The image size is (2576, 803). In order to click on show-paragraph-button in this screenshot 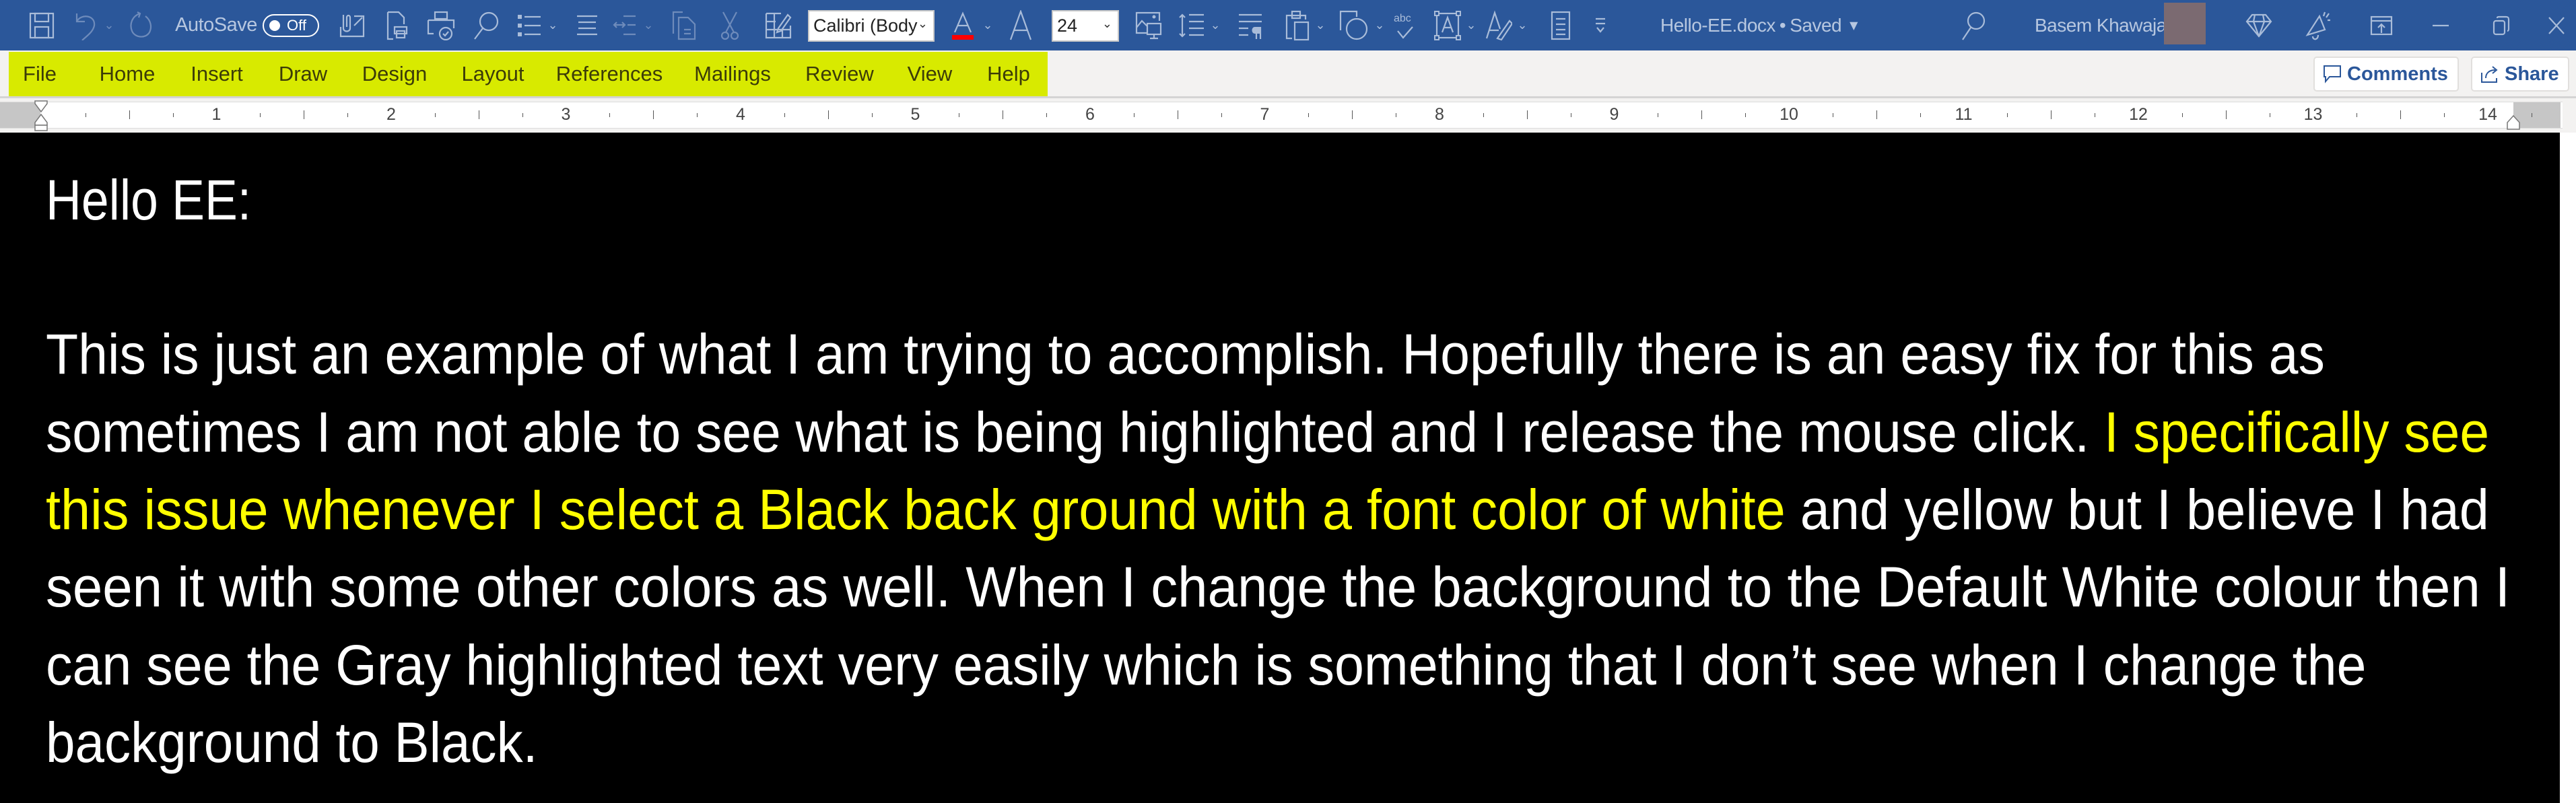, I will do `click(1249, 25)`.